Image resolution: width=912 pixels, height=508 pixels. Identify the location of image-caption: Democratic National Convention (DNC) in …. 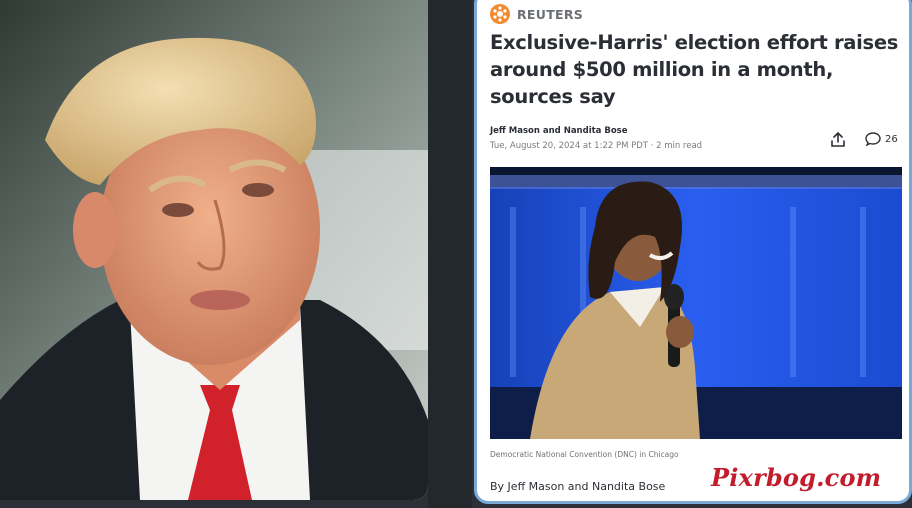
(584, 454).